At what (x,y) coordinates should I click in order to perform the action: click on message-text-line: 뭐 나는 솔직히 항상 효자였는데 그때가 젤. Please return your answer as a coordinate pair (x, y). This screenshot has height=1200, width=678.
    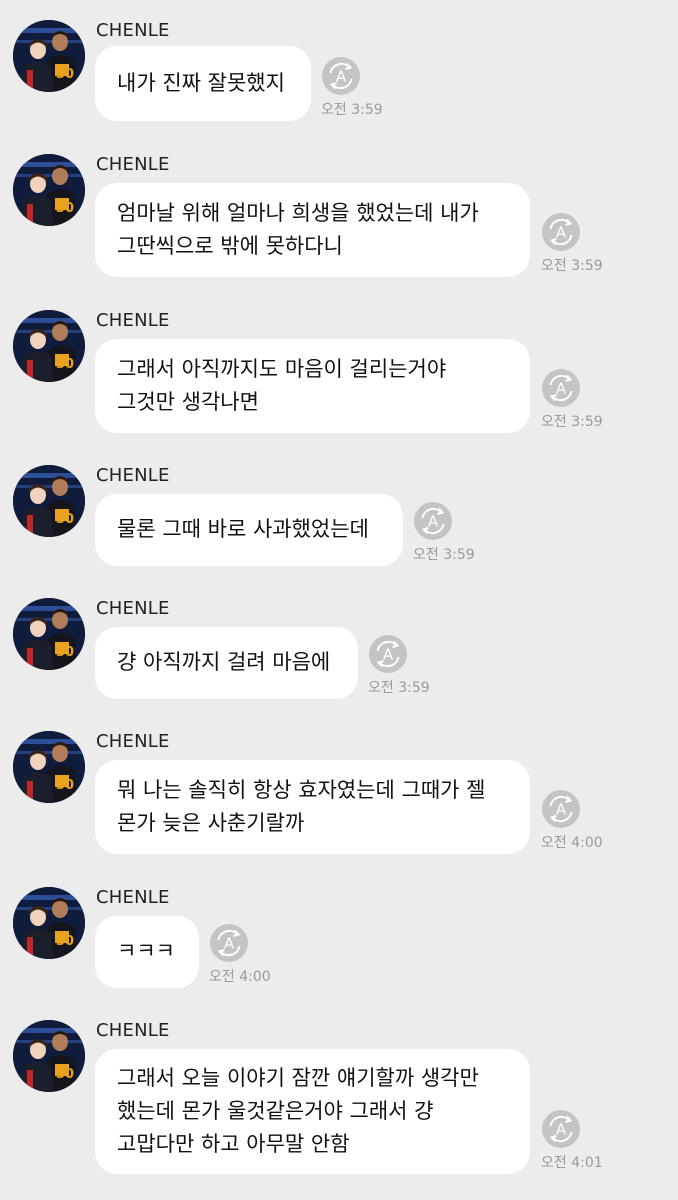
    Looking at the image, I should click on (301, 790).